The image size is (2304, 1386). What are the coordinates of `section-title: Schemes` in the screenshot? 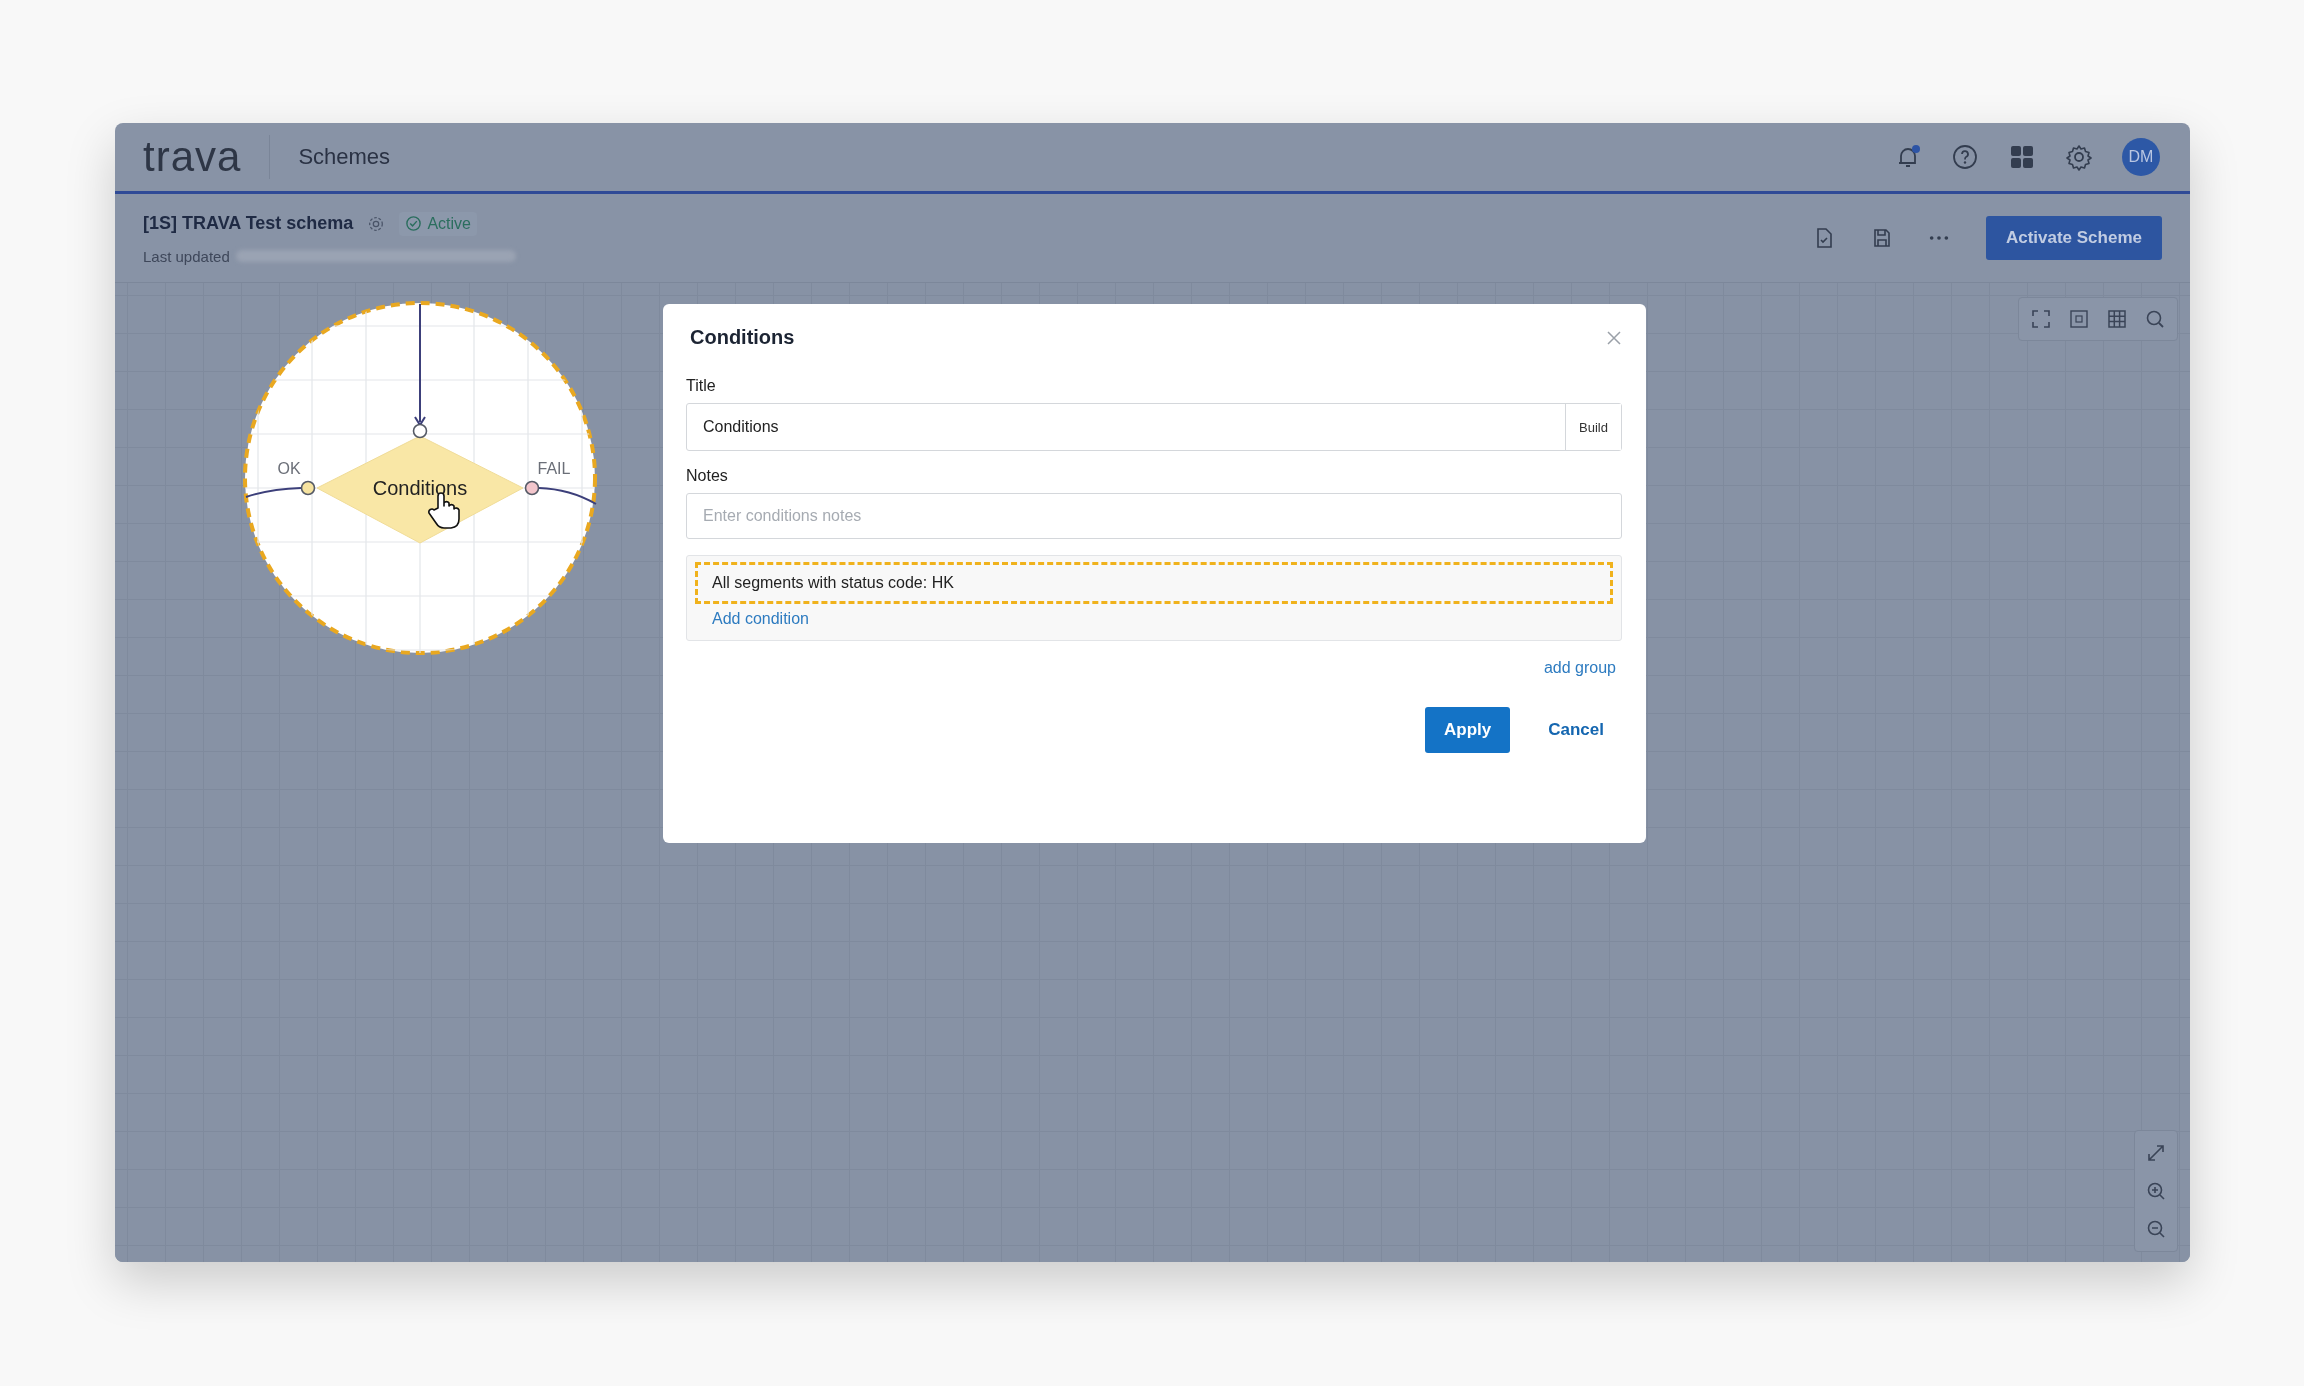 It's located at (344, 157).